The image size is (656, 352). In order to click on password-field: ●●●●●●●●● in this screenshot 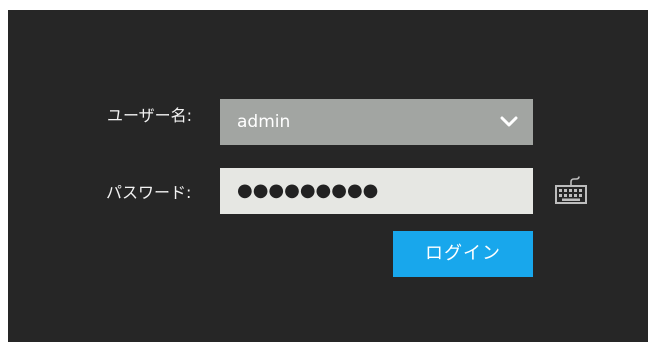, I will do `click(376, 191)`.